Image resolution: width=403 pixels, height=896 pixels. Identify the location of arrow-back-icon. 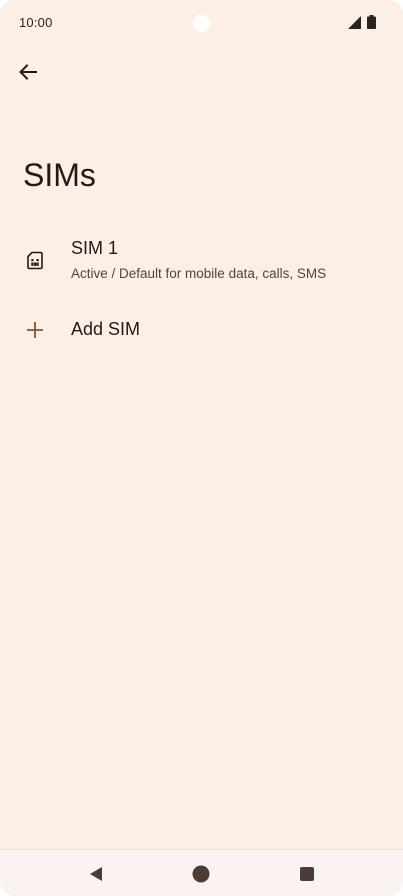
(28, 72).